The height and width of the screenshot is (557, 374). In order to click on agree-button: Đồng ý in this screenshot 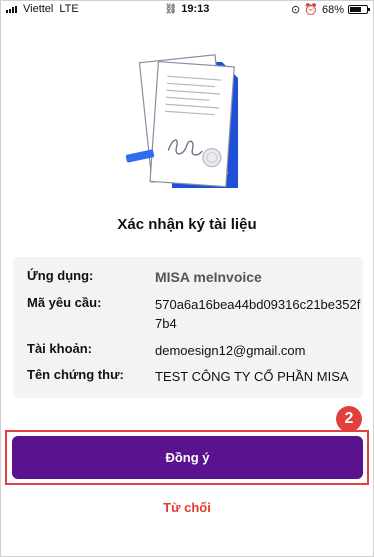, I will do `click(187, 457)`.